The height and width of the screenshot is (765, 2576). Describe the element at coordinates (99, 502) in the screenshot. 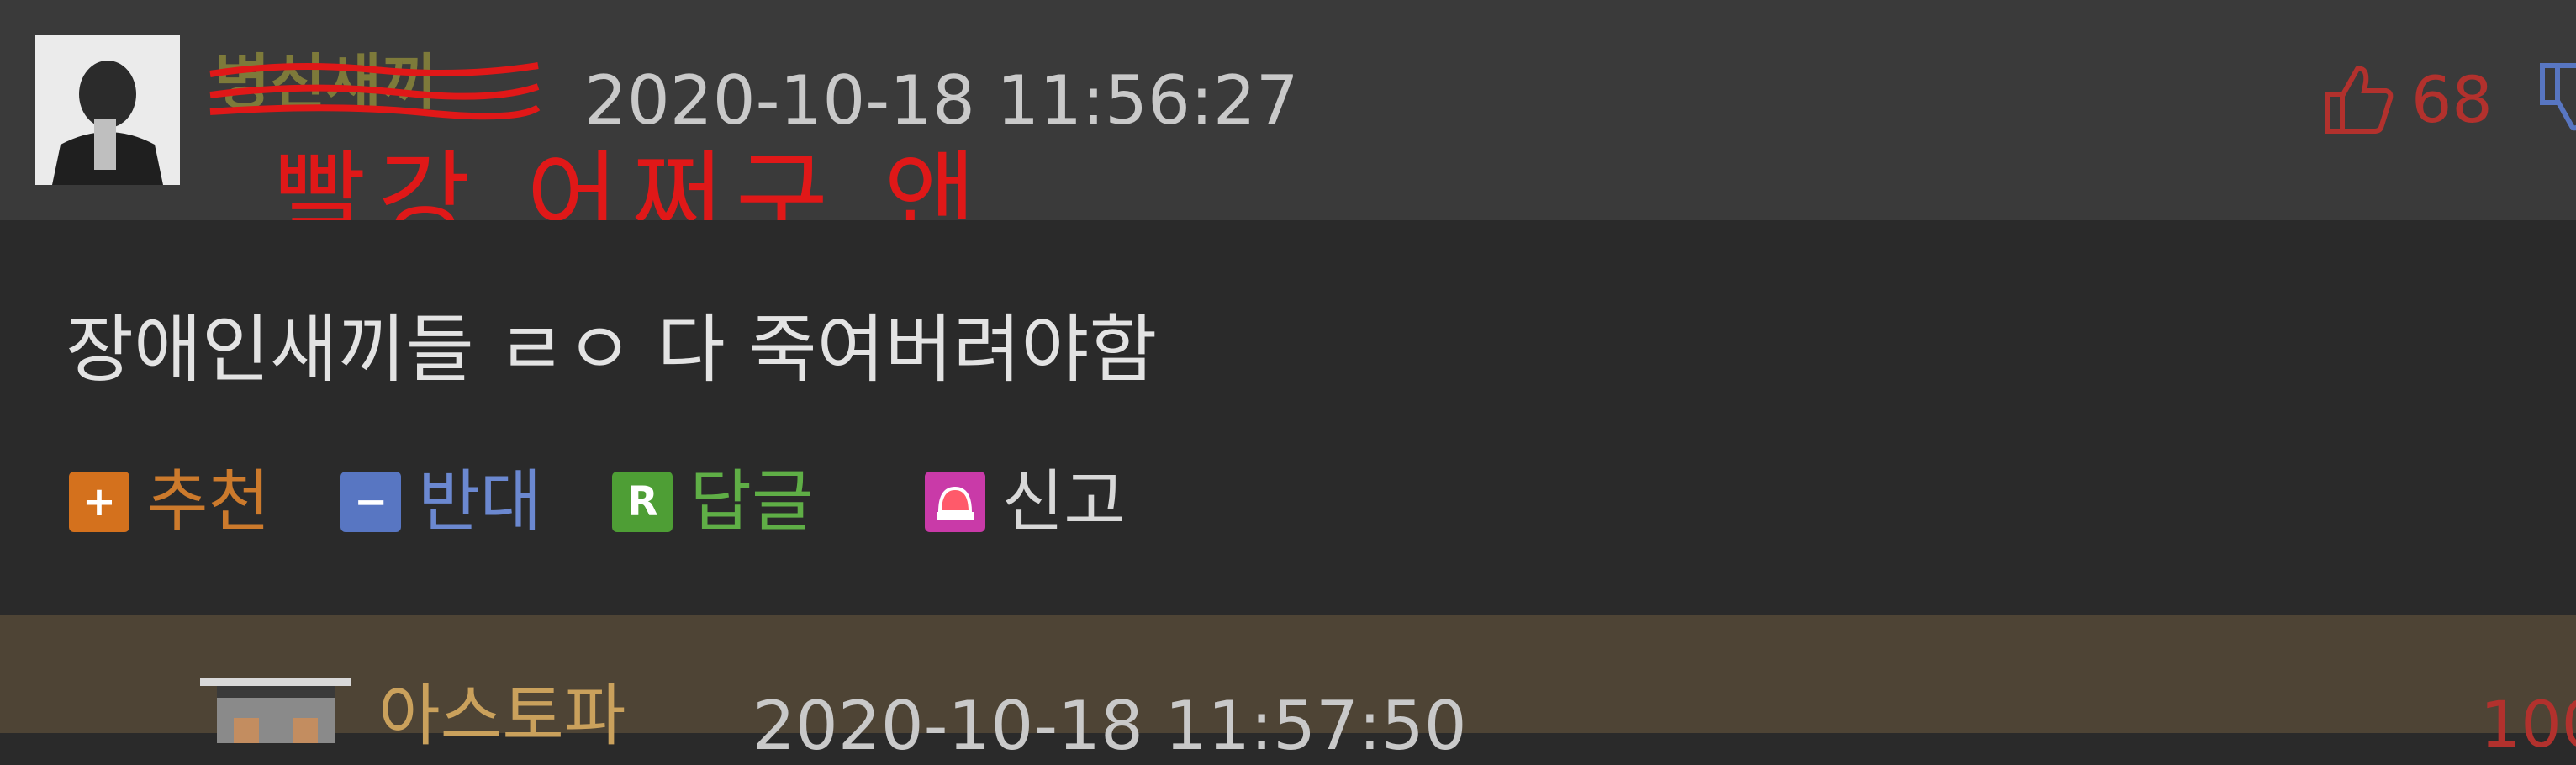

I see `plus-icon: +` at that location.